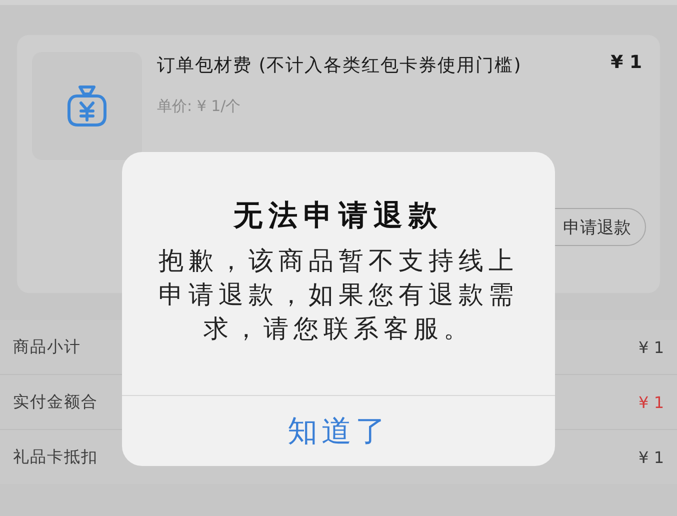 The width and height of the screenshot is (677, 516). Describe the element at coordinates (47, 347) in the screenshot. I see `summary-label: 商品小计` at that location.